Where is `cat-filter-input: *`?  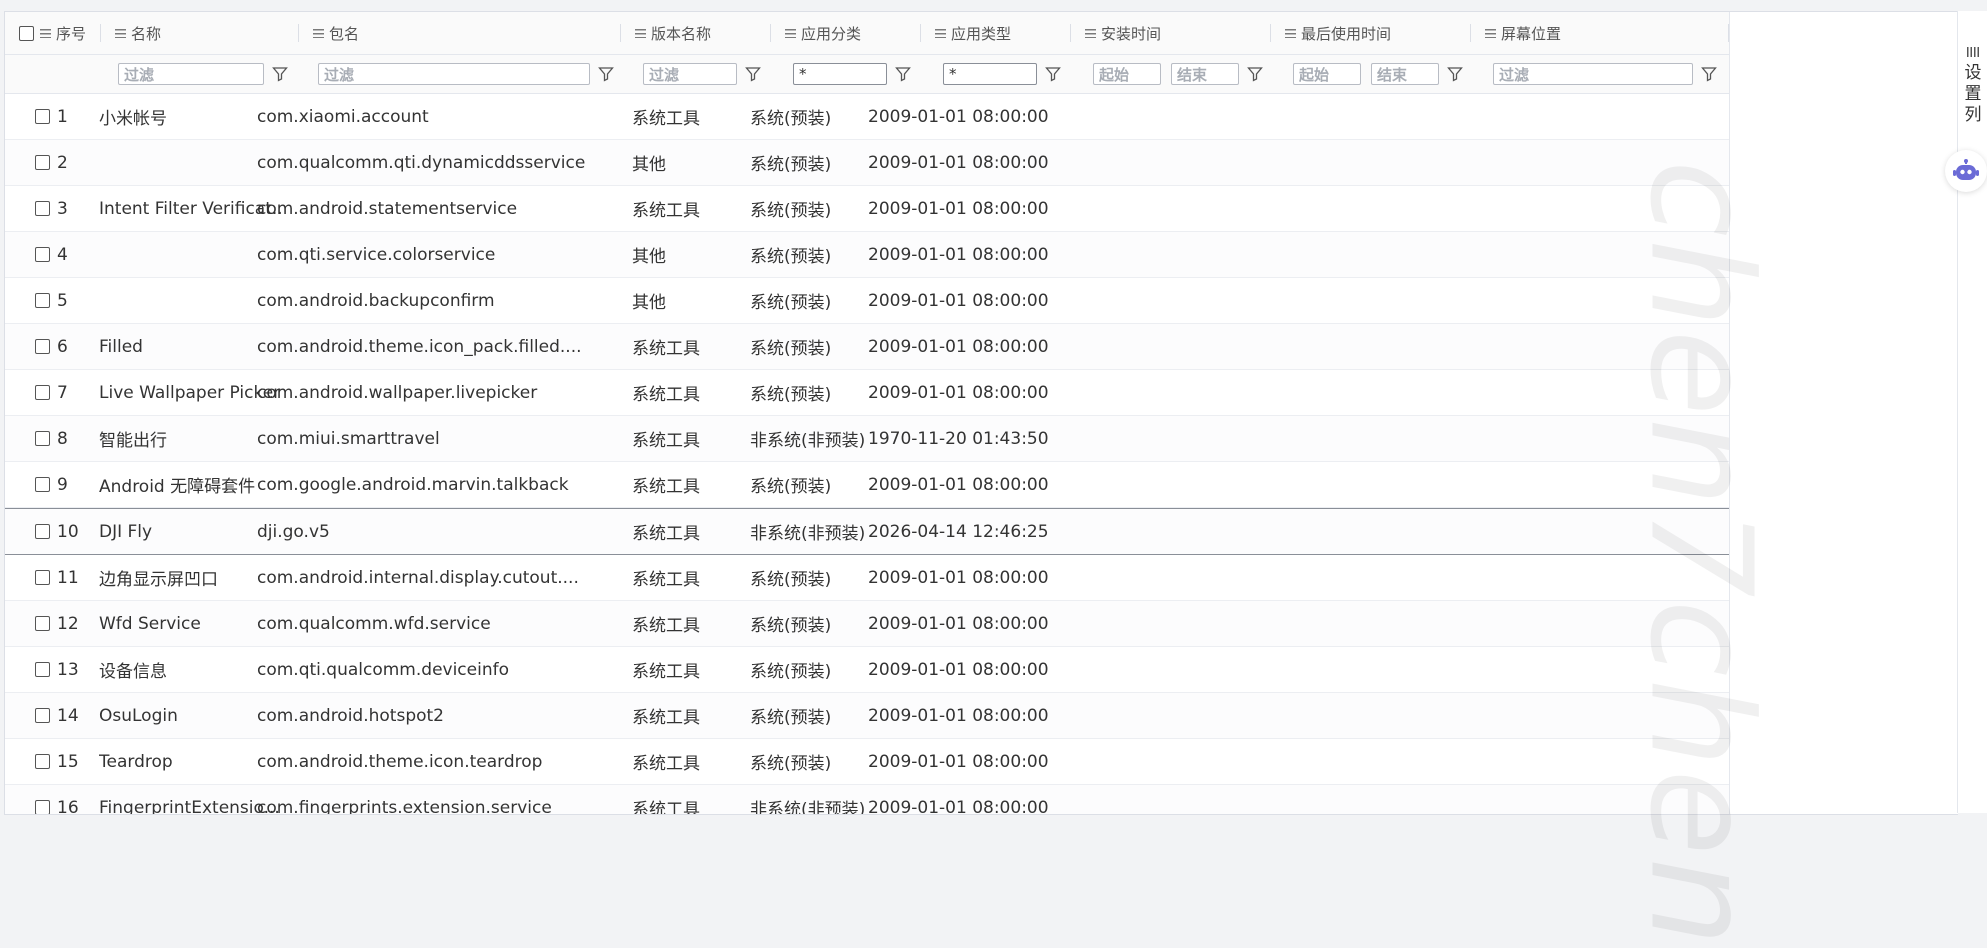 cat-filter-input: * is located at coordinates (840, 74).